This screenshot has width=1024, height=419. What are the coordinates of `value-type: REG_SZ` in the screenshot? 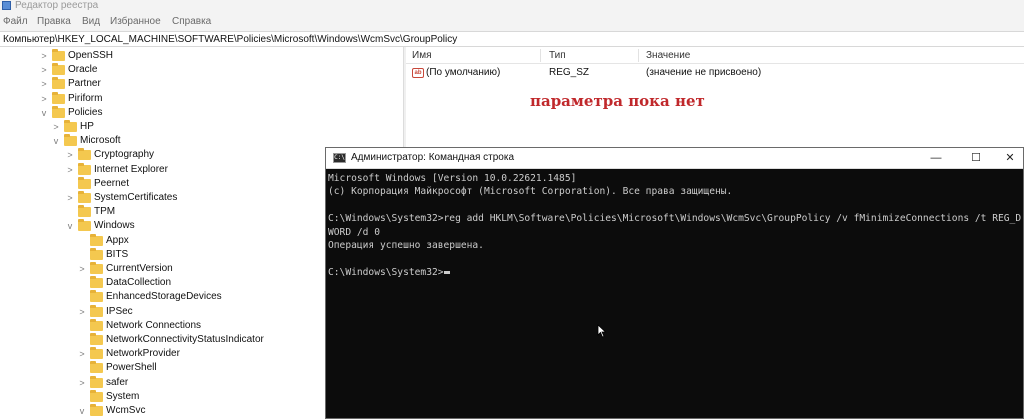 It's located at (569, 72).